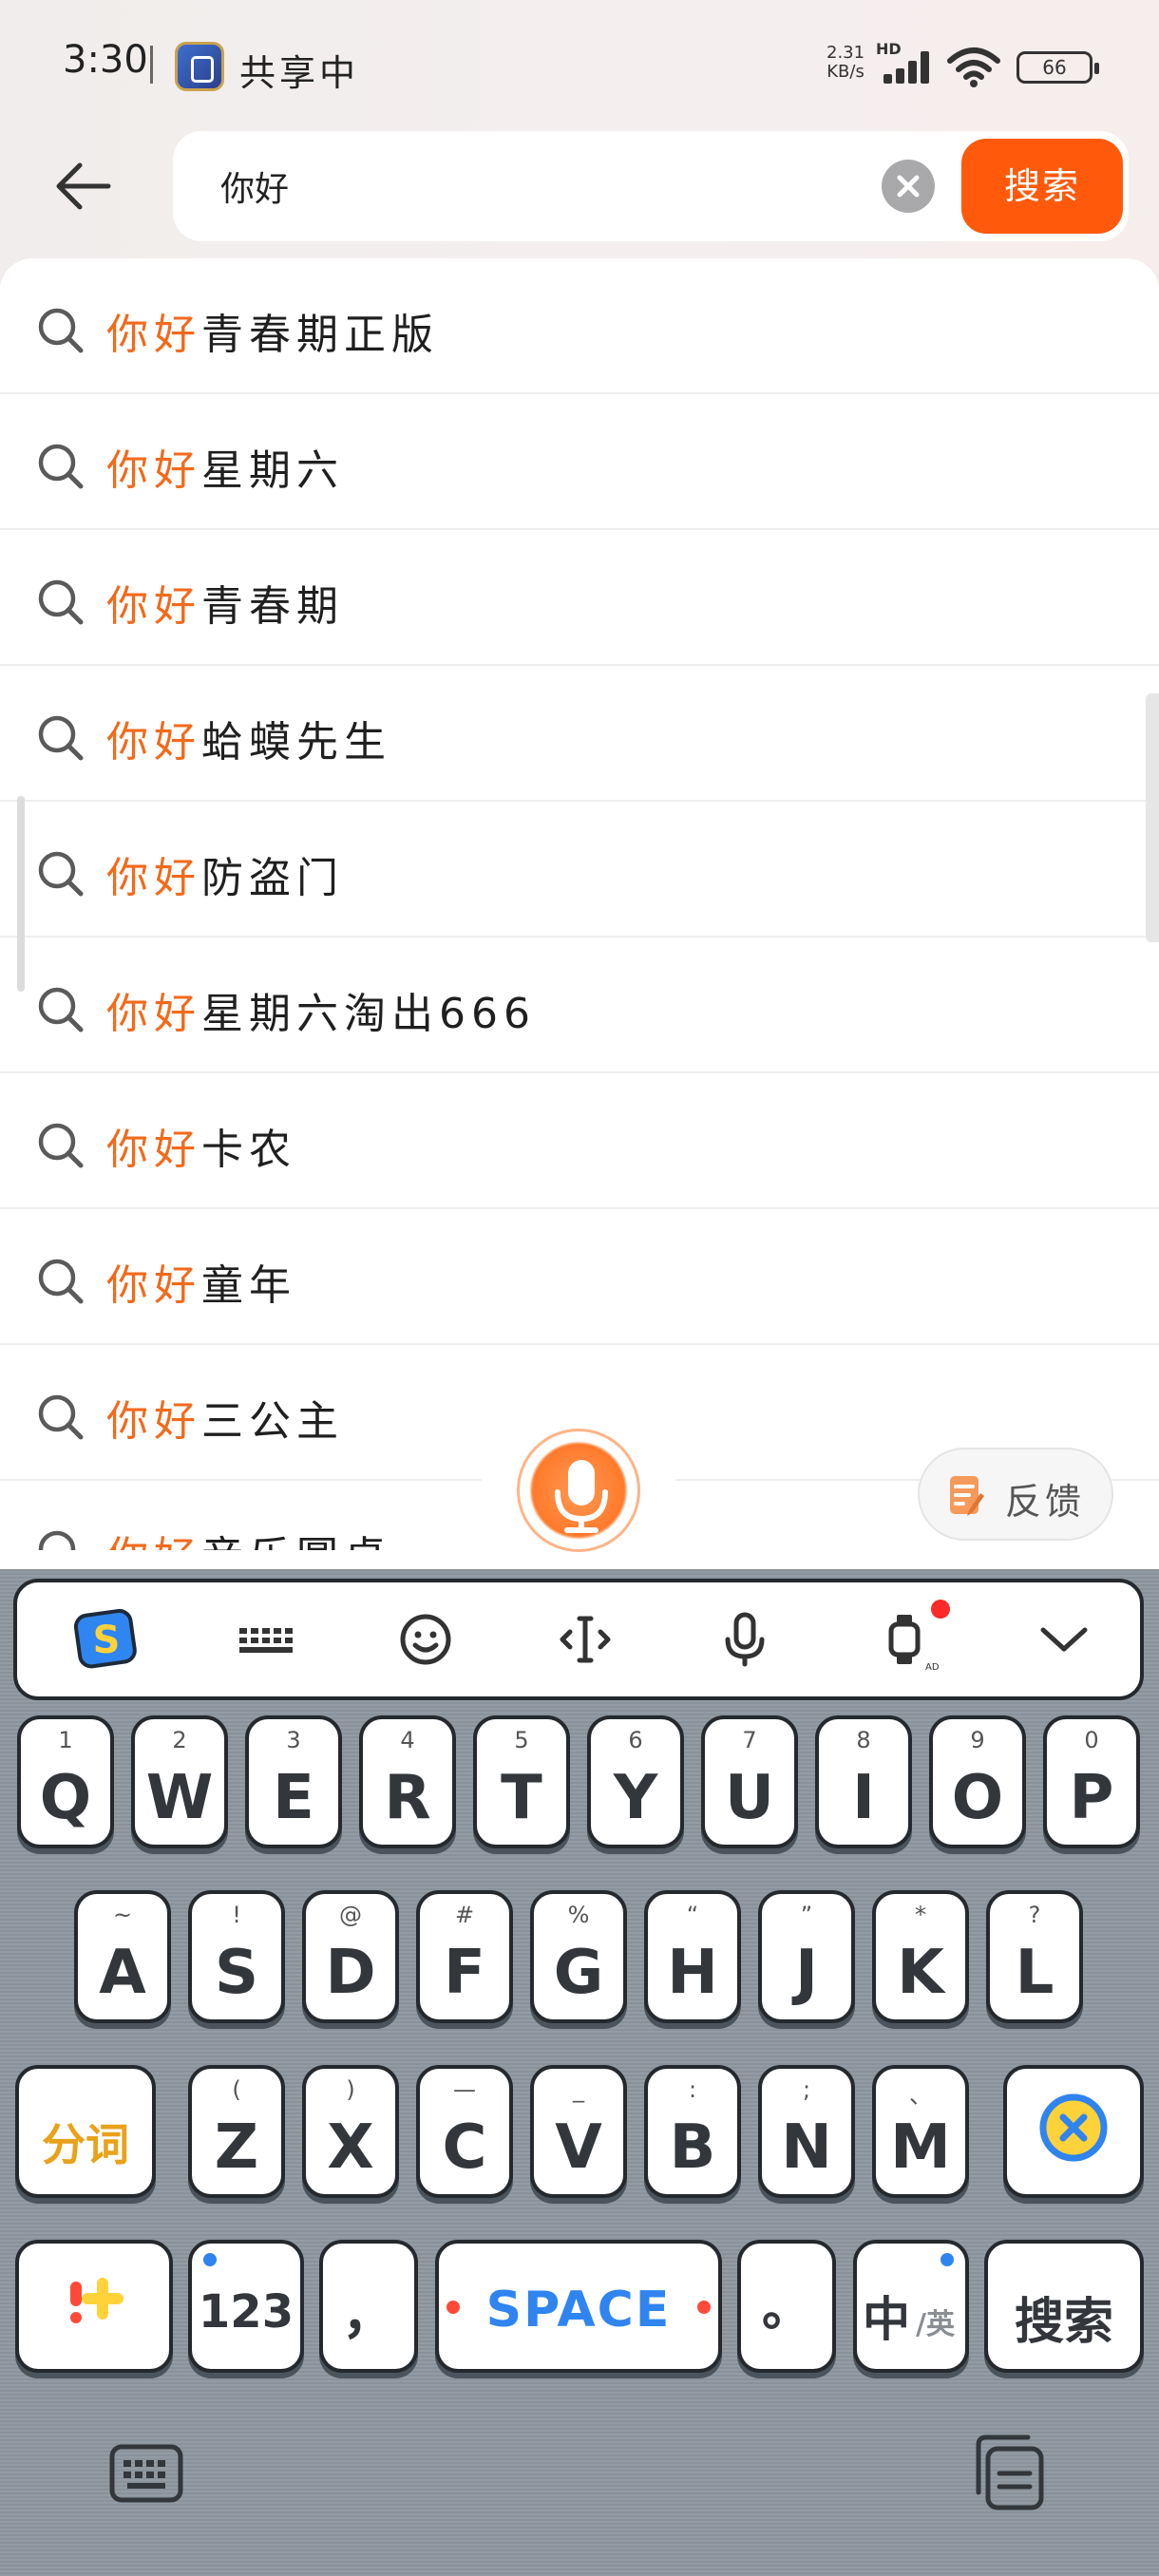 This screenshot has width=1159, height=2576. What do you see at coordinates (1034, 1956) in the screenshot?
I see `key-l: ? L` at bounding box center [1034, 1956].